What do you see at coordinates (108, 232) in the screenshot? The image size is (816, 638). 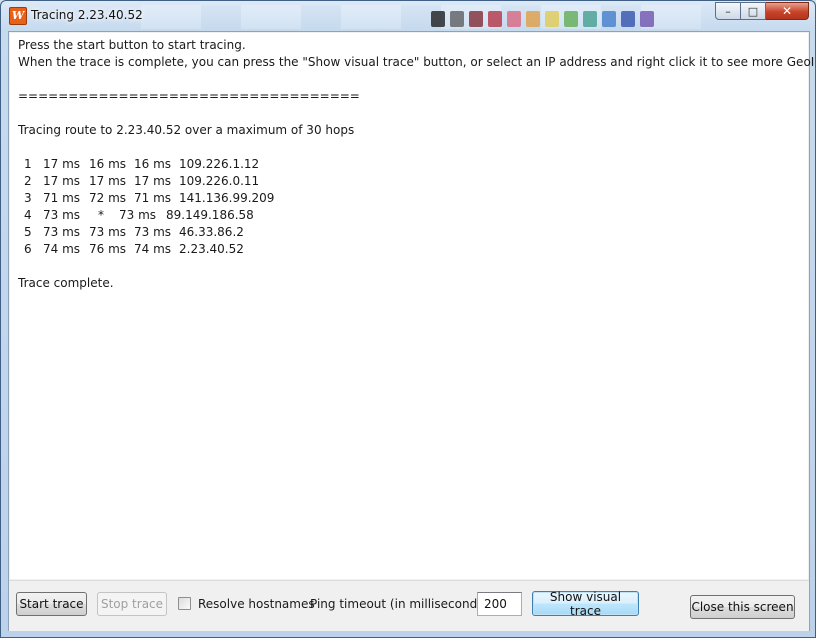 I see `hop-time-2: 73 ms` at bounding box center [108, 232].